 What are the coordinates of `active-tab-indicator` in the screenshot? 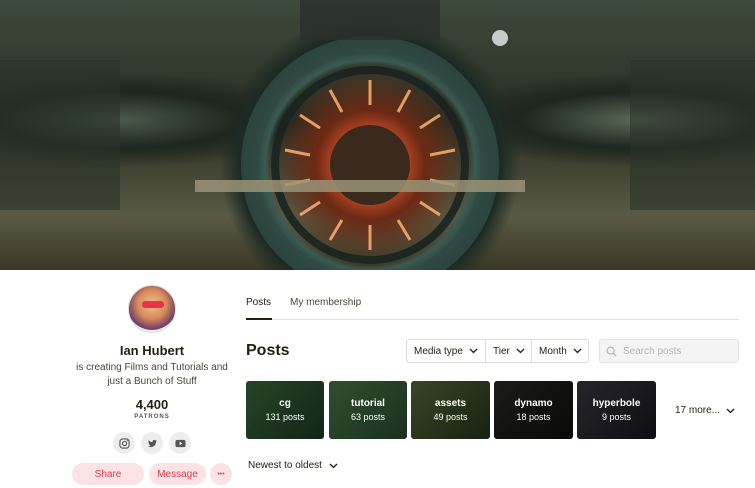 It's located at (259, 319).